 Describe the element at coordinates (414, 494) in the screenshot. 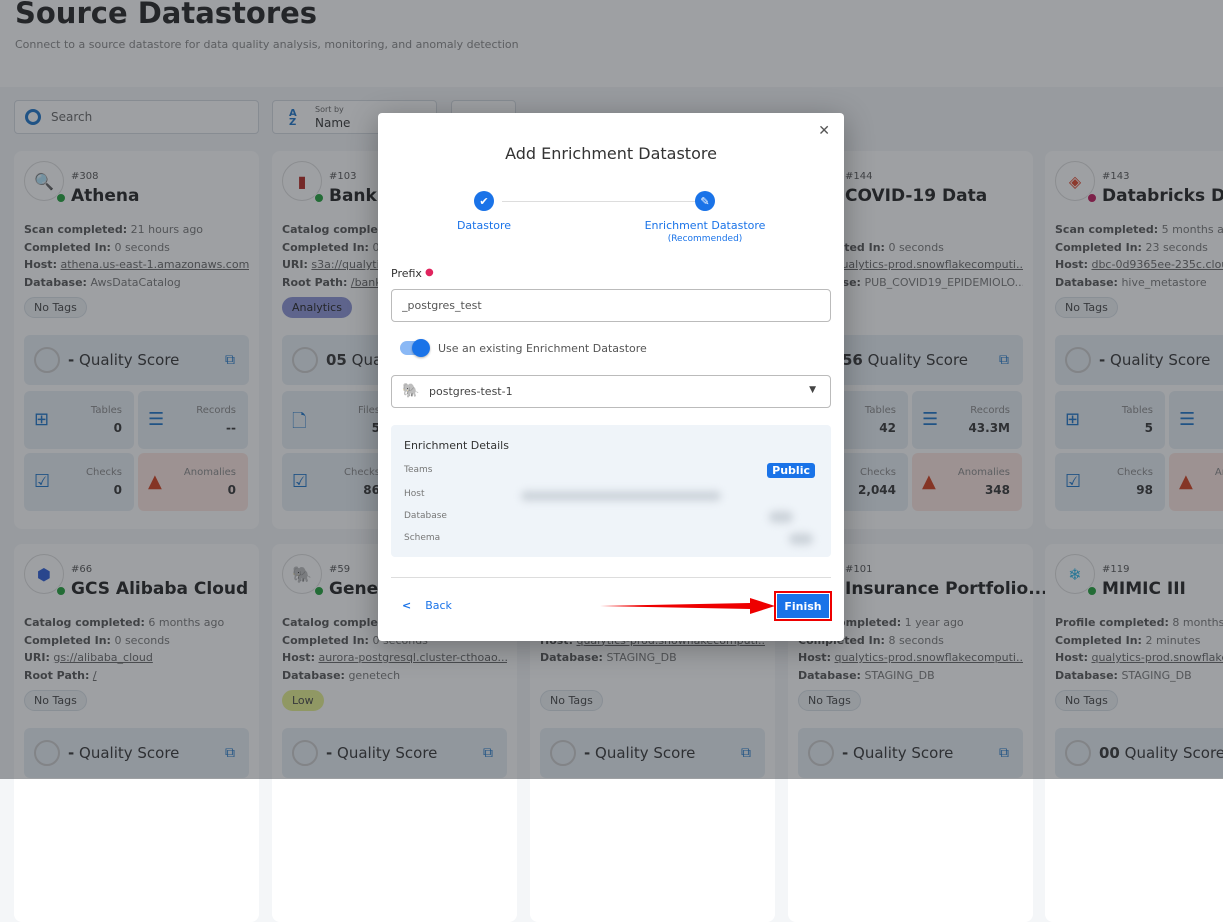

I see `detail-label-host: Host` at that location.